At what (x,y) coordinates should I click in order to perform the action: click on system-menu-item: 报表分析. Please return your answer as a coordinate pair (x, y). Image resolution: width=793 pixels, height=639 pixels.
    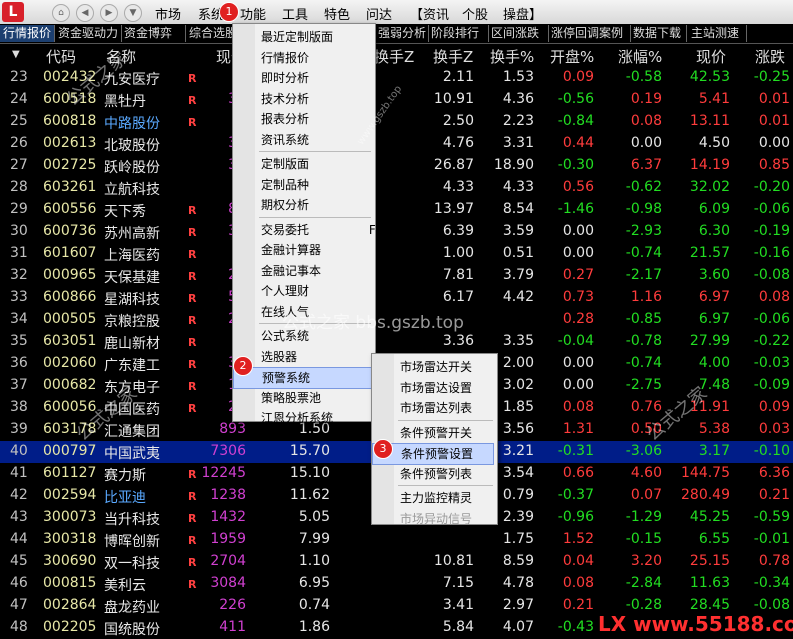
    Looking at the image, I should click on (317, 119).